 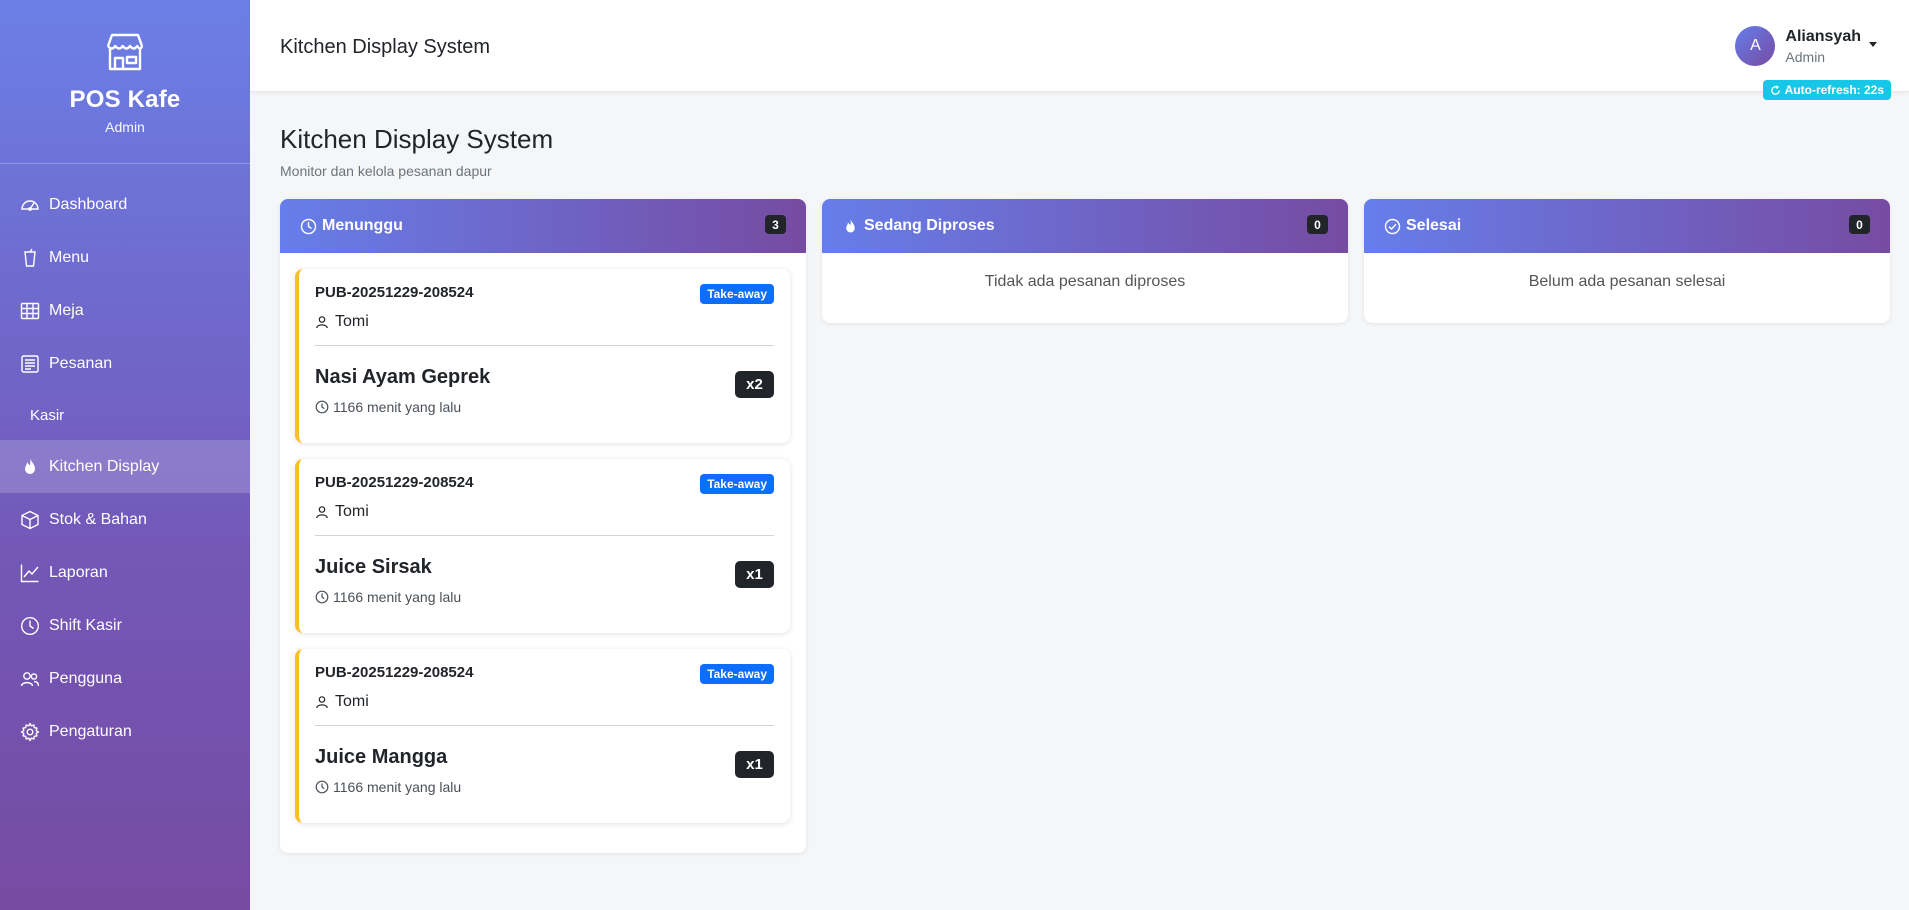 I want to click on sidebar-item-label: Shift Kasir, so click(x=85, y=625).